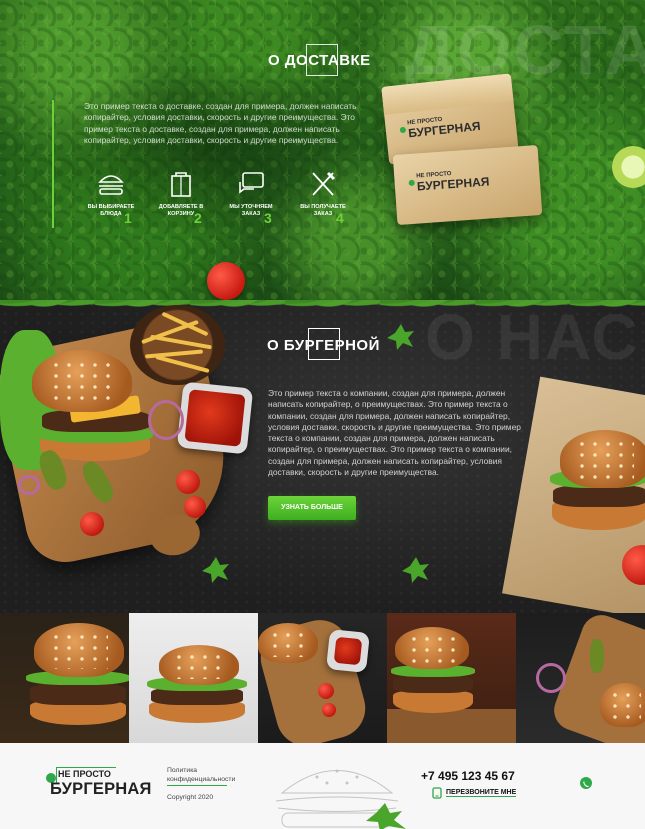 The width and height of the screenshot is (645, 829). What do you see at coordinates (226, 281) in the screenshot?
I see `tomato` at bounding box center [226, 281].